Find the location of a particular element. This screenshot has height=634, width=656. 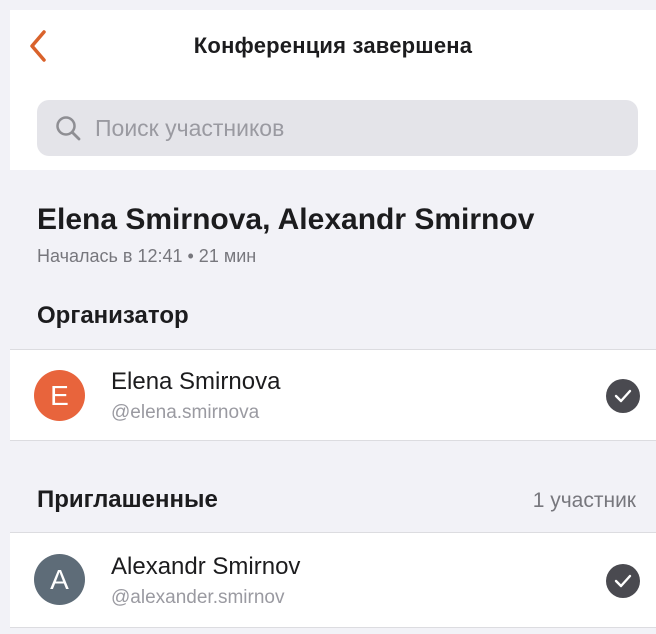

page-title: Конференция завершена is located at coordinates (333, 45).